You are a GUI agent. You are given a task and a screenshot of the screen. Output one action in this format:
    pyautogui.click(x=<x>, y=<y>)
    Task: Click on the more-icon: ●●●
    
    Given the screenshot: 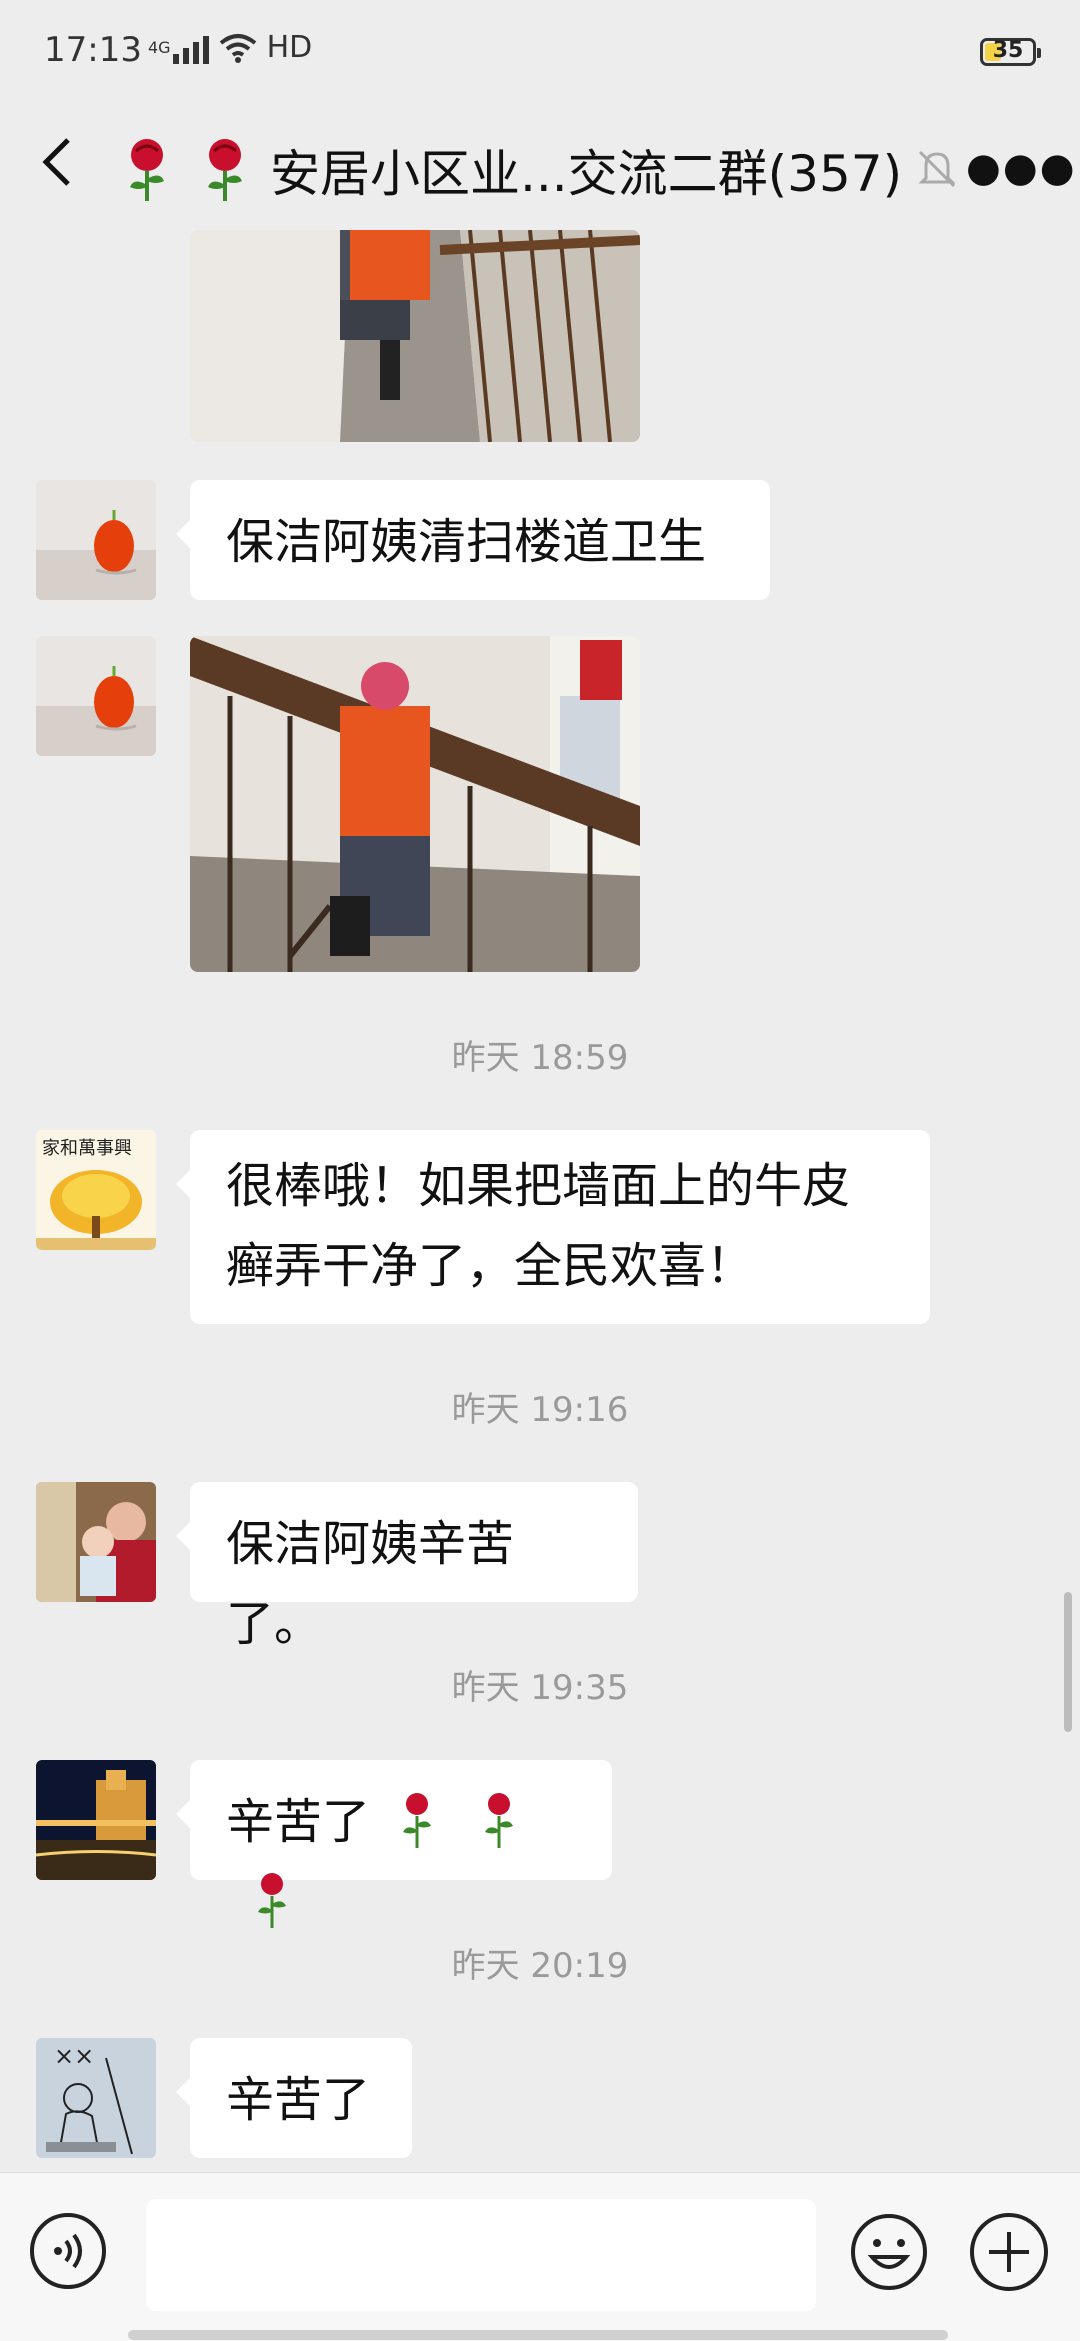 What is the action you would take?
    pyautogui.click(x=1020, y=168)
    